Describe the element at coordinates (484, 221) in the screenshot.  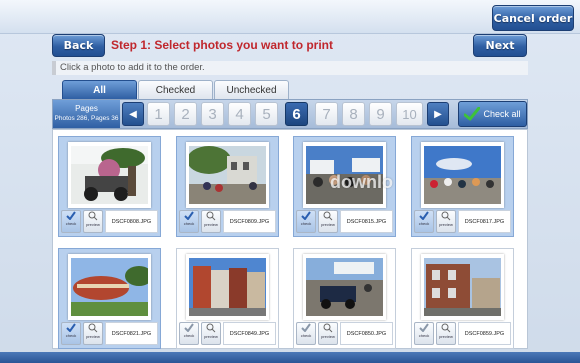
I see `photo-filename: DSCF0817.JPG` at that location.